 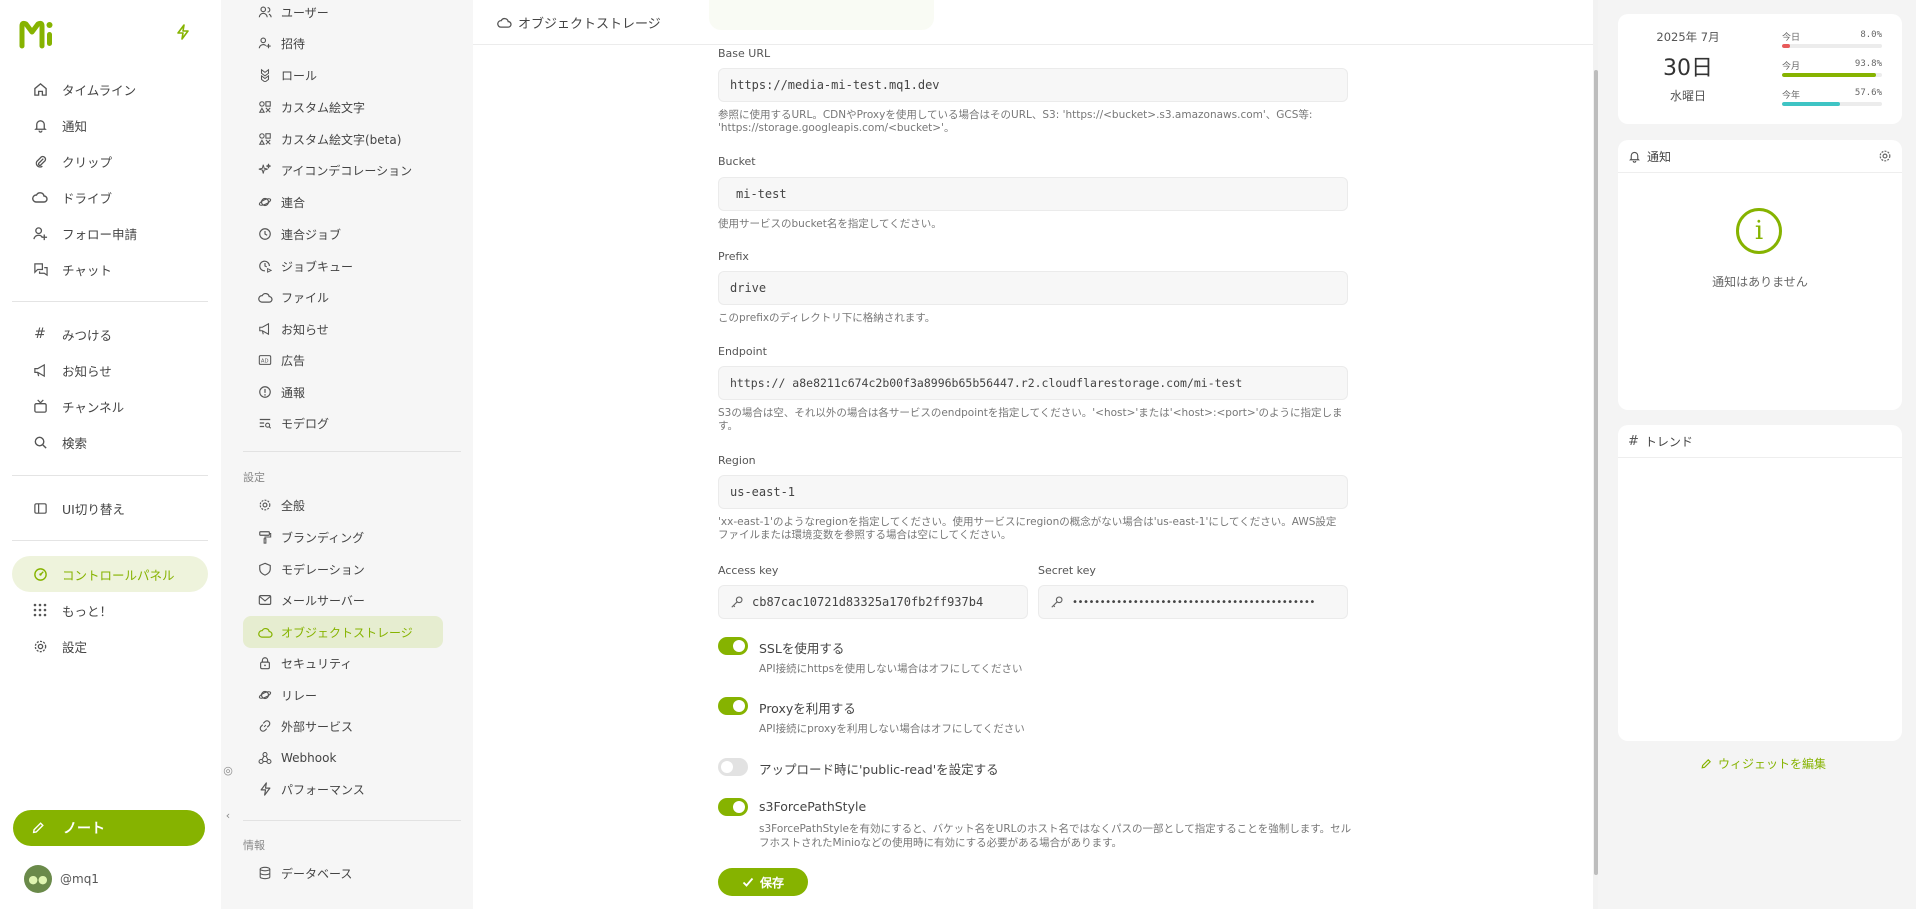 What do you see at coordinates (343, 43) in the screenshot?
I see `sidebar-item-invites: 招待` at bounding box center [343, 43].